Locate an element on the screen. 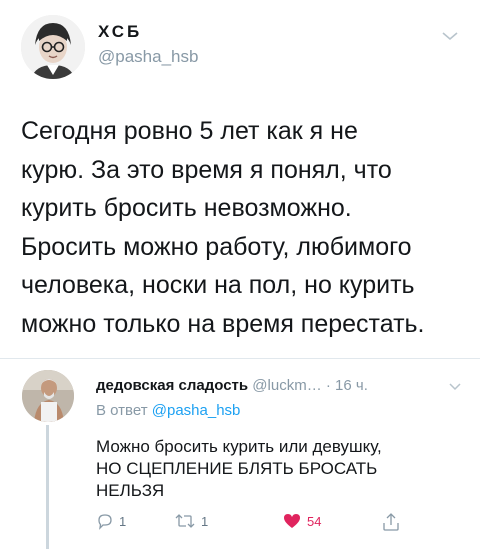  avatar is located at coordinates (53, 47).